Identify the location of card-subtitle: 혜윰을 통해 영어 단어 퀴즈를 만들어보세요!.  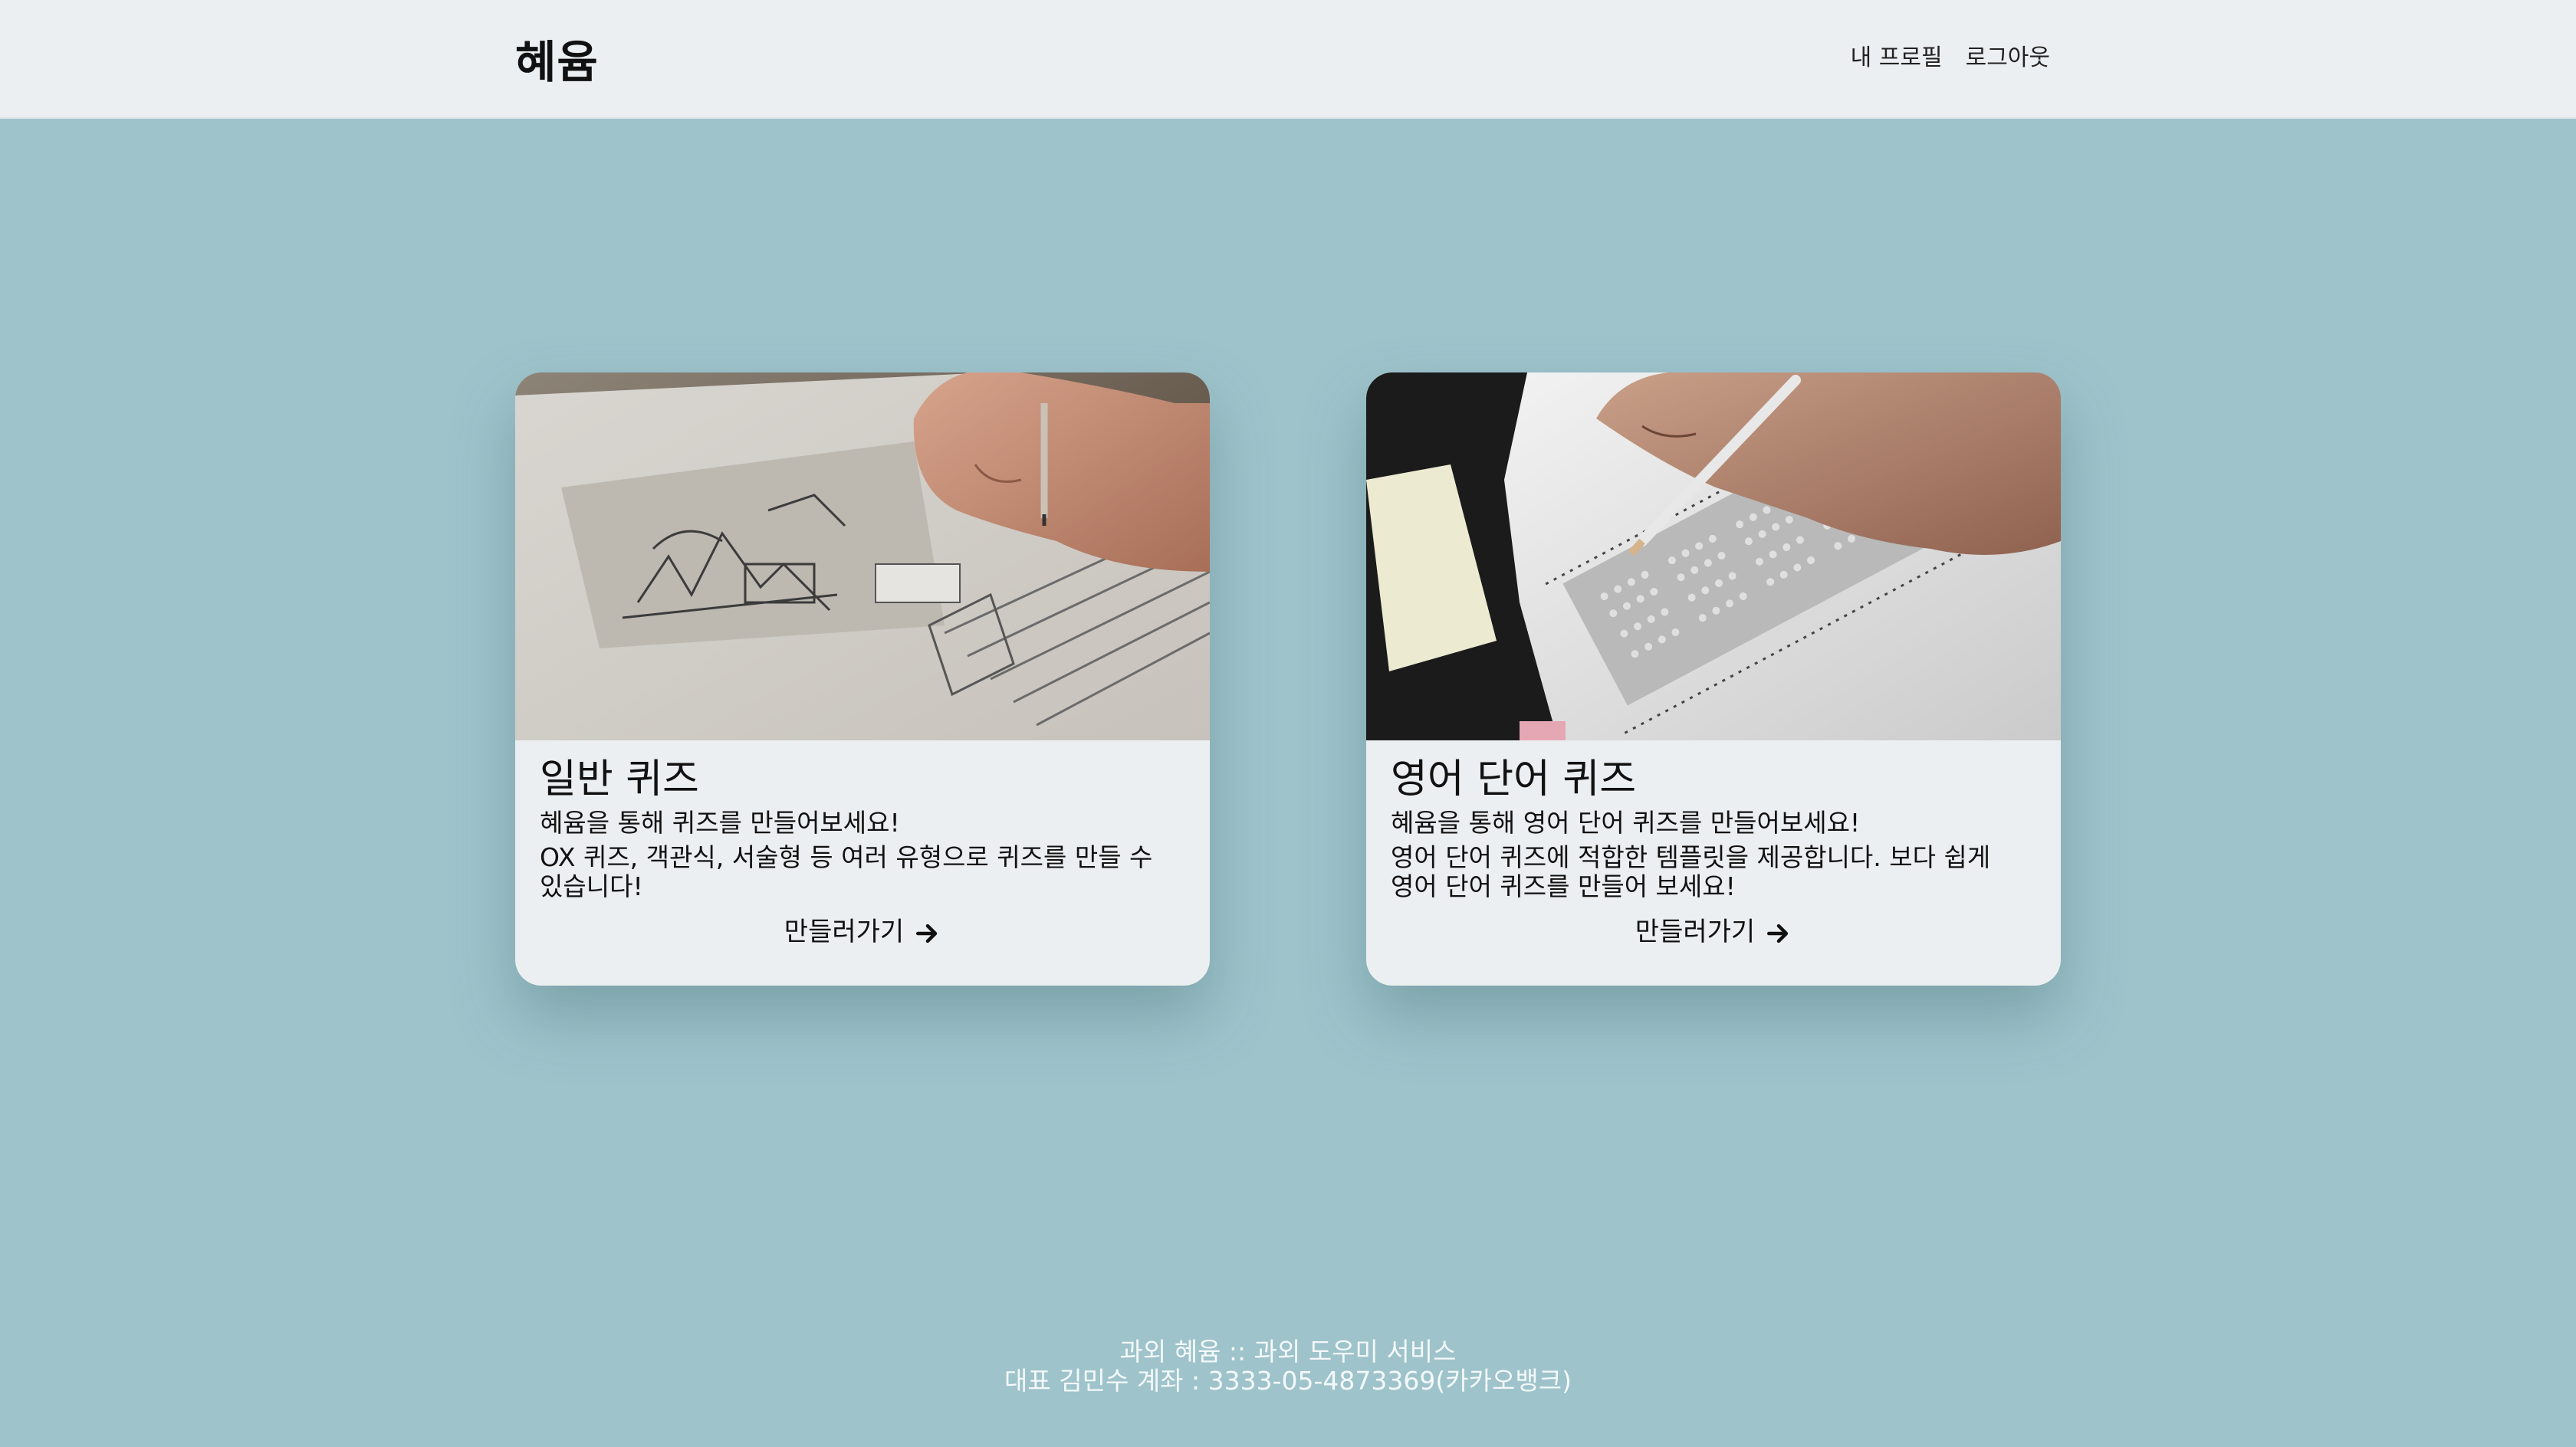
(1626, 823).